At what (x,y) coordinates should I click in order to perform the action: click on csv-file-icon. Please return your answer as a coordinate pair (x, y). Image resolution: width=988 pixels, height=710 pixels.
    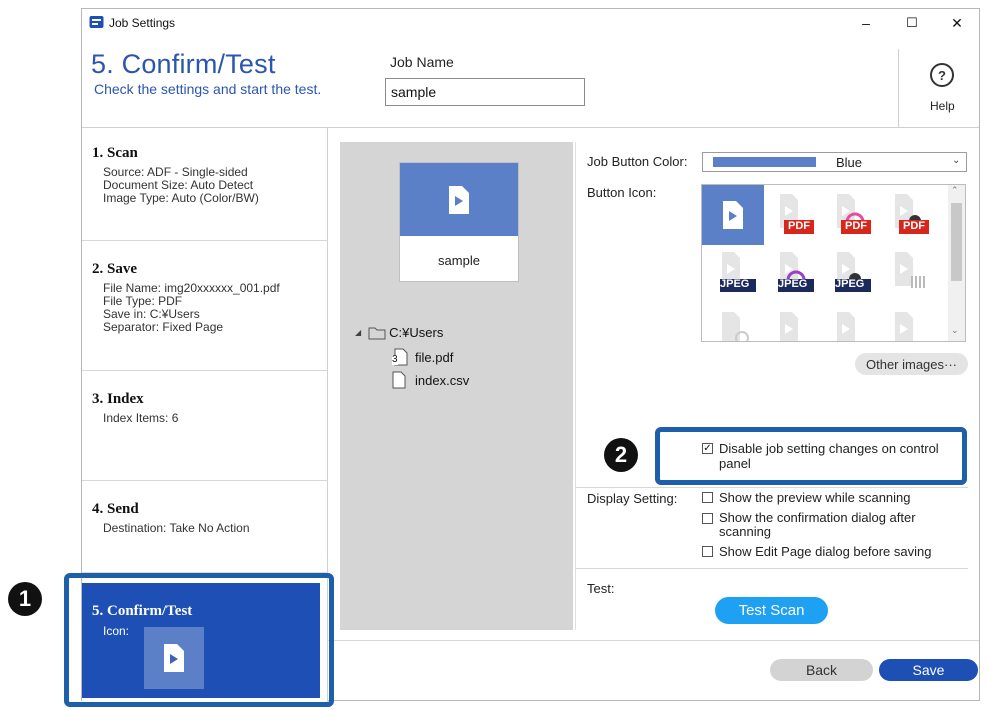
    Looking at the image, I should click on (399, 380).